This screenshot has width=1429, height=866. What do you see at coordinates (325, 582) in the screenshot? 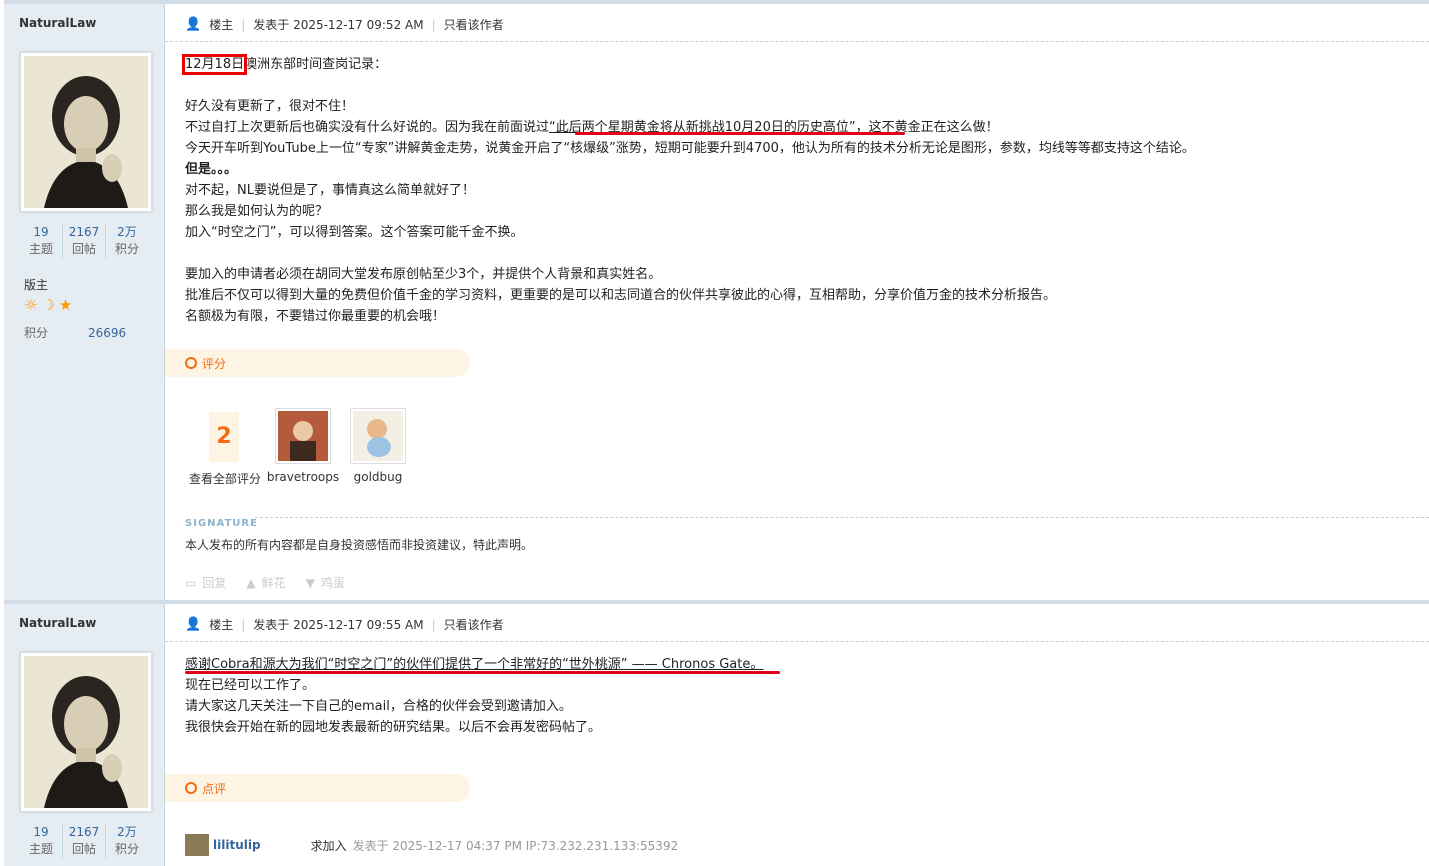
I see `egg-button: ▼ 鸡蛋` at bounding box center [325, 582].